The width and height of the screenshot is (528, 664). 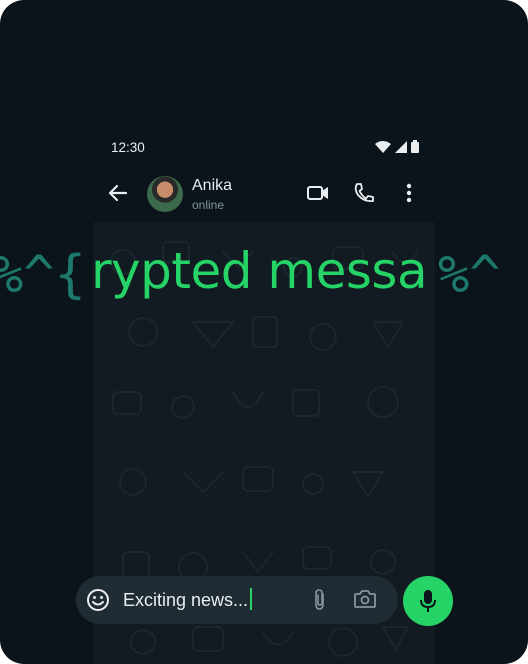 What do you see at coordinates (128, 147) in the screenshot?
I see `status-time: 12:30` at bounding box center [128, 147].